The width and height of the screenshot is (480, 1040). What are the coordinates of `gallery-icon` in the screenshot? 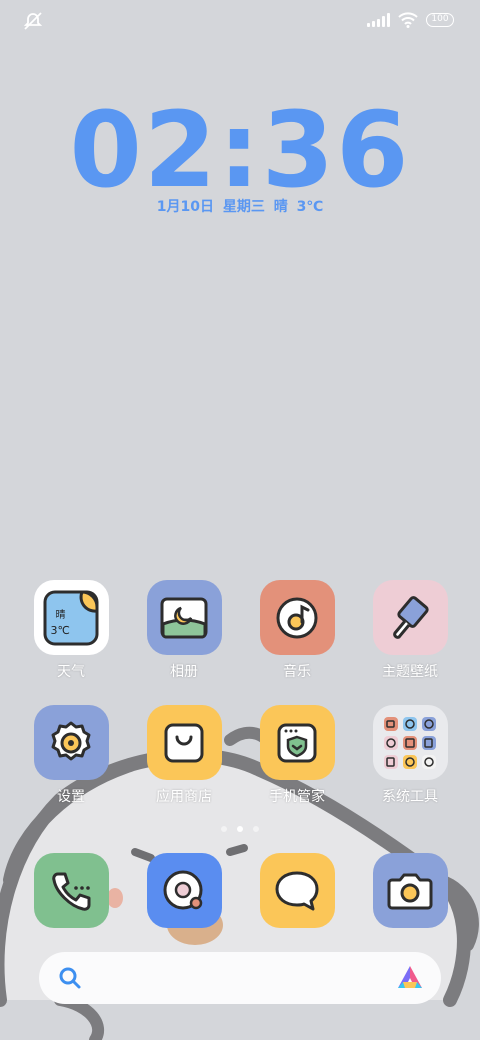 It's located at (184, 617).